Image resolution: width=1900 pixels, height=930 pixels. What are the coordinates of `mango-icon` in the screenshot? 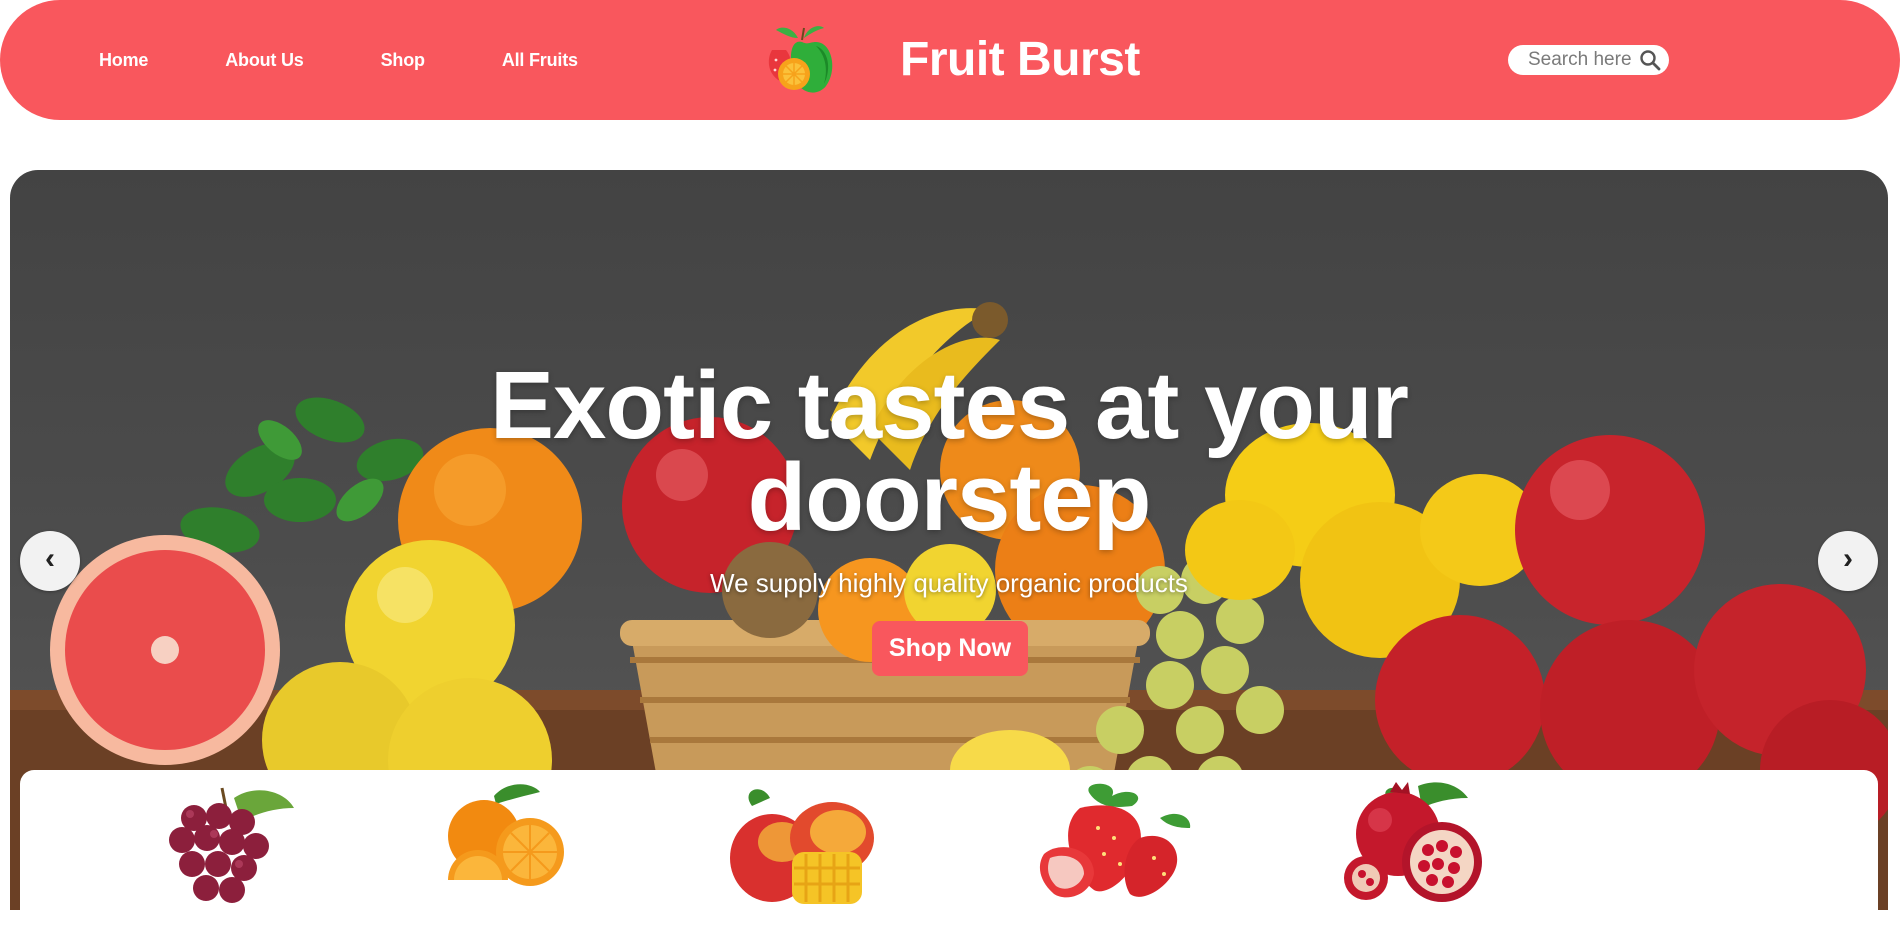 It's located at (802, 844).